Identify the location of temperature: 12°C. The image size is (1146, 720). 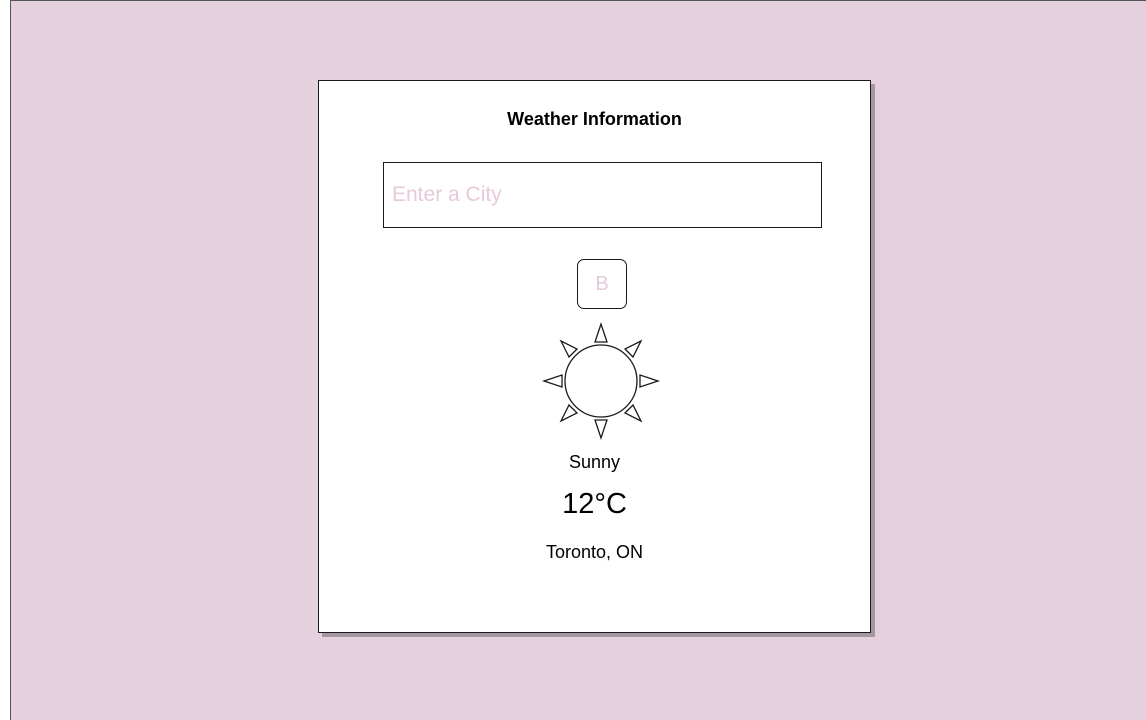
(594, 504).